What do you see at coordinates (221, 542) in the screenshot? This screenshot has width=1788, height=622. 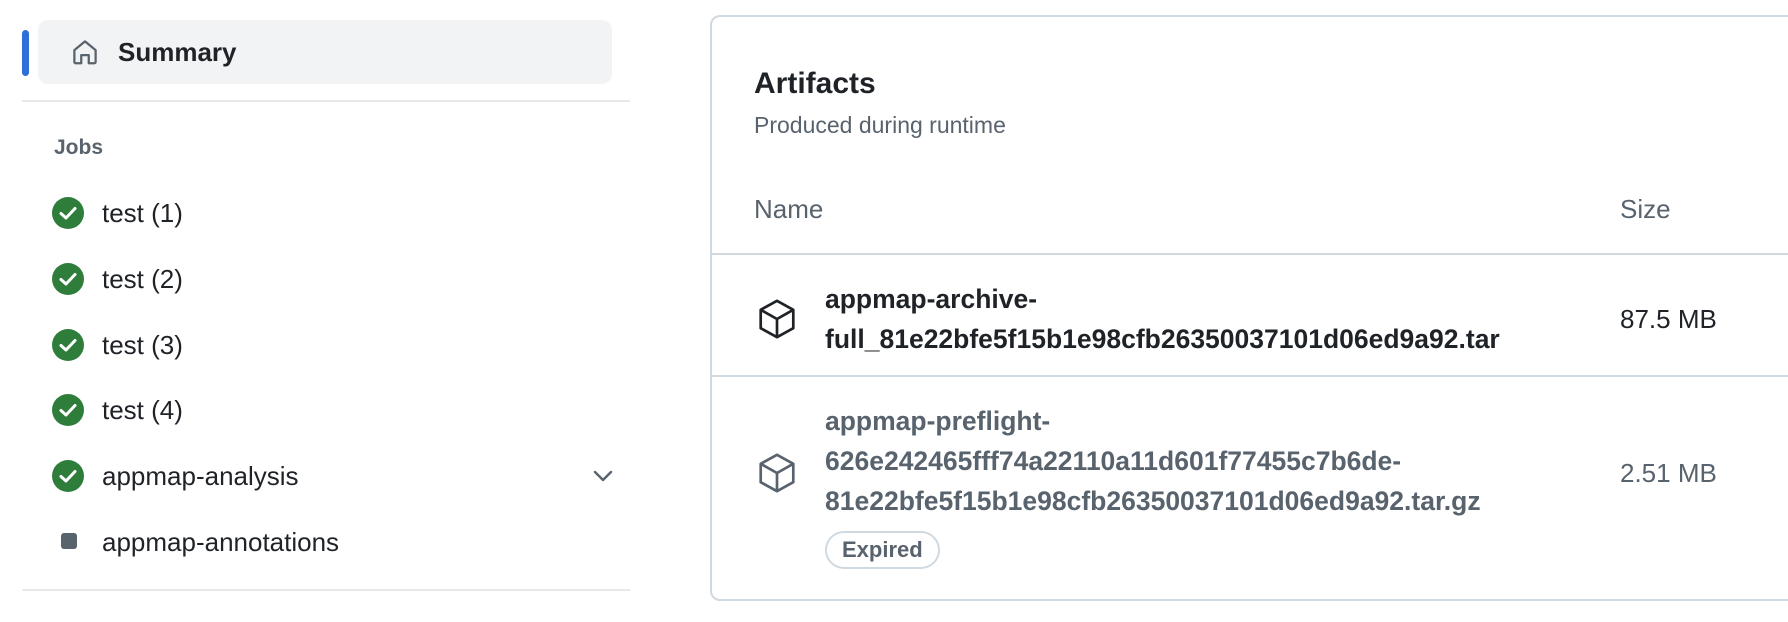 I see `job-label: appmap-annotations` at bounding box center [221, 542].